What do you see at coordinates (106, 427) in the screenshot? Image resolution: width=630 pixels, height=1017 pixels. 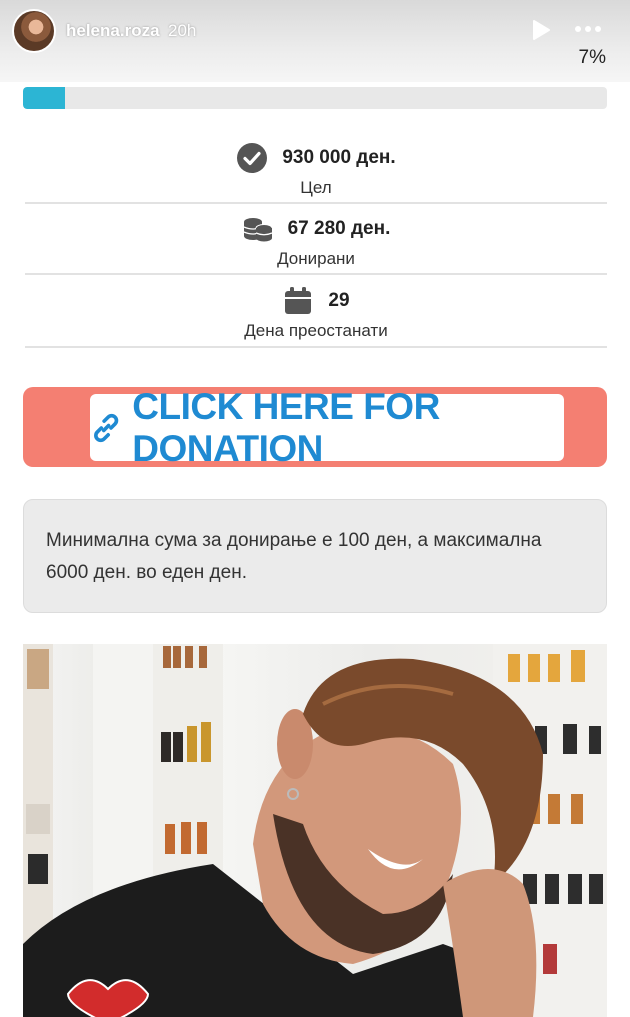 I see `link-icon` at bounding box center [106, 427].